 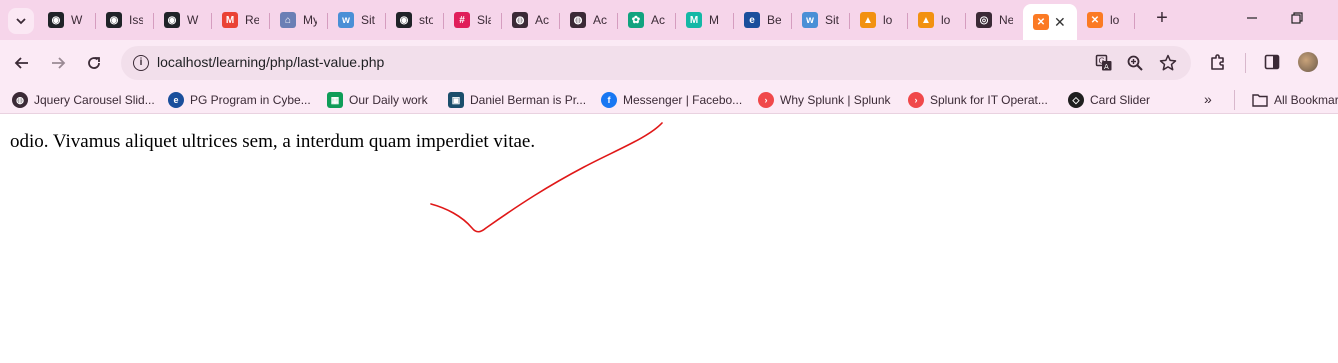 What do you see at coordinates (546, 177) in the screenshot?
I see `red-checkmark-annotation` at bounding box center [546, 177].